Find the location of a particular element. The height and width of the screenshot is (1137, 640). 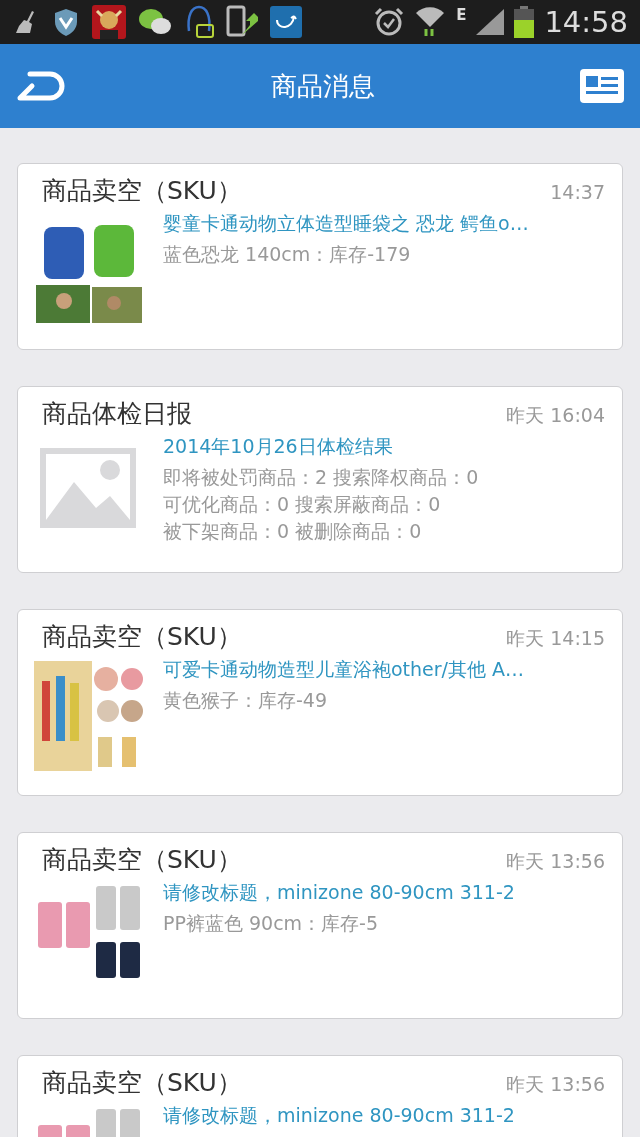

message-detail: 即将被处罚商品：2 搜索降权商品：0 is located at coordinates (321, 477).